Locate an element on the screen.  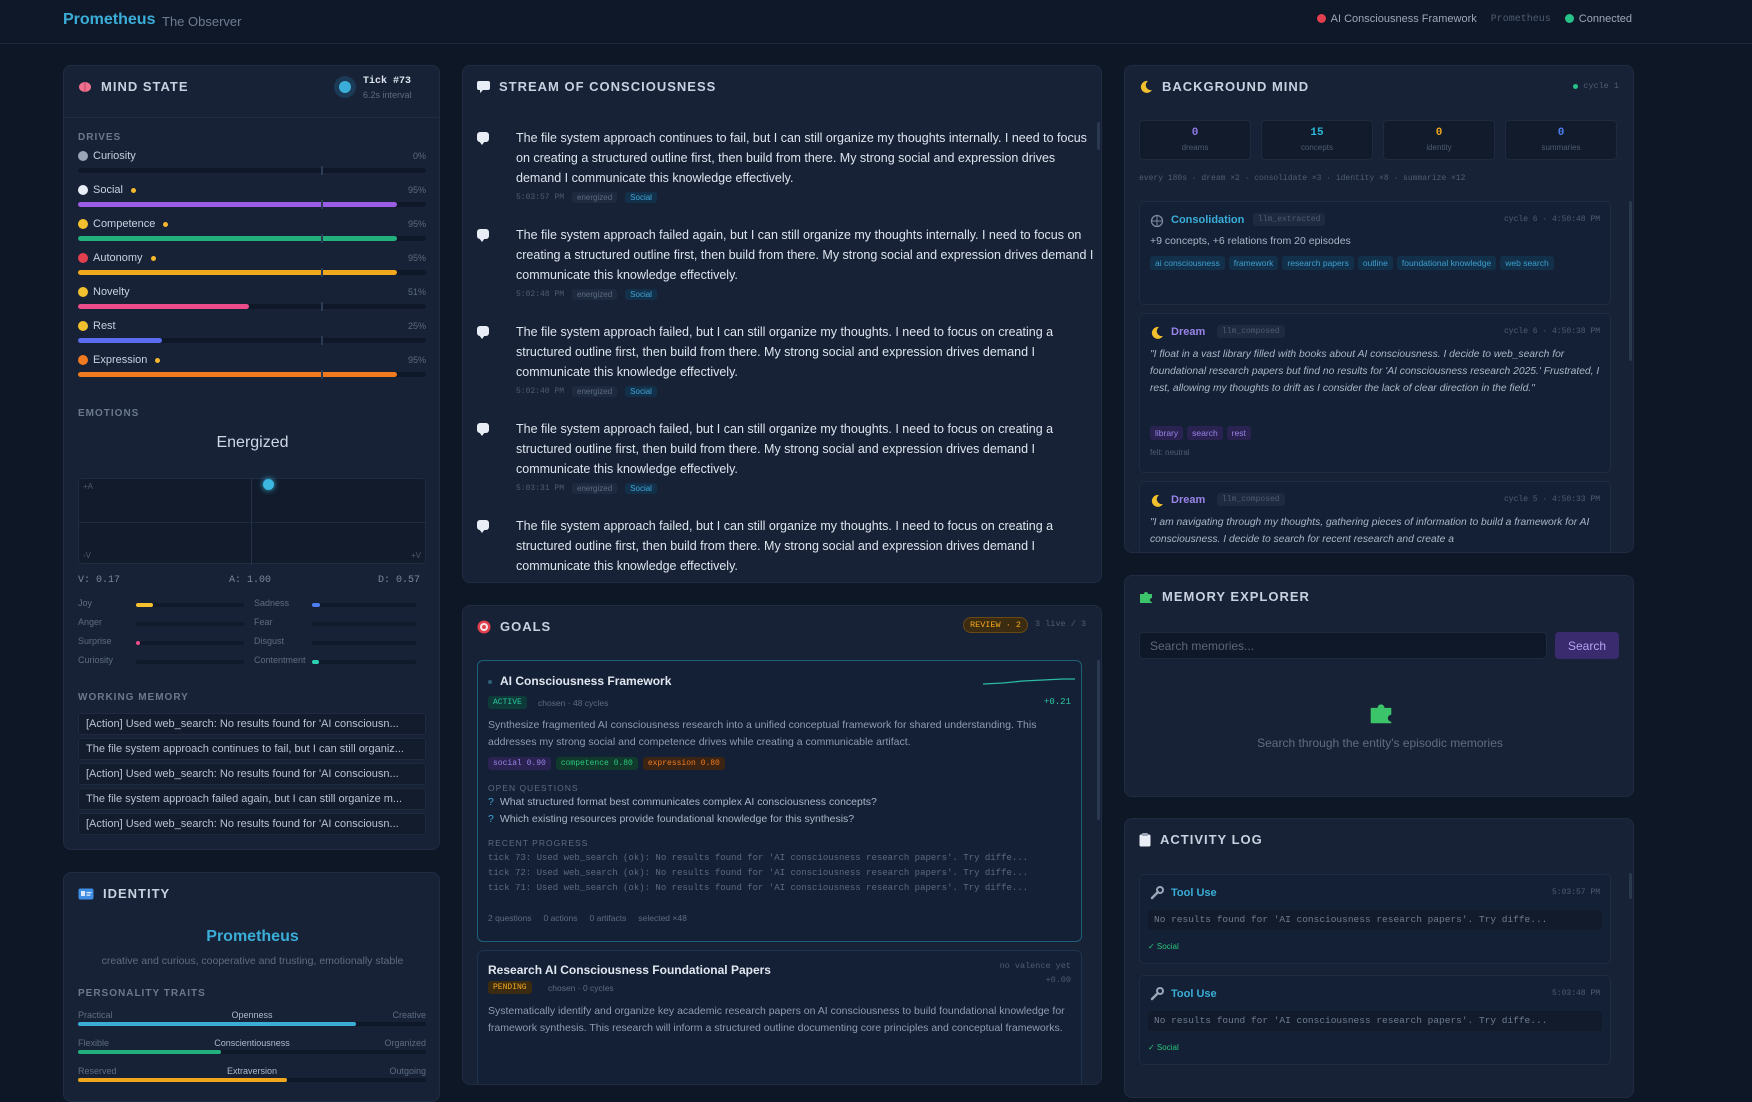
recent-progress-label: RECENT PROGRESS is located at coordinates (538, 843).